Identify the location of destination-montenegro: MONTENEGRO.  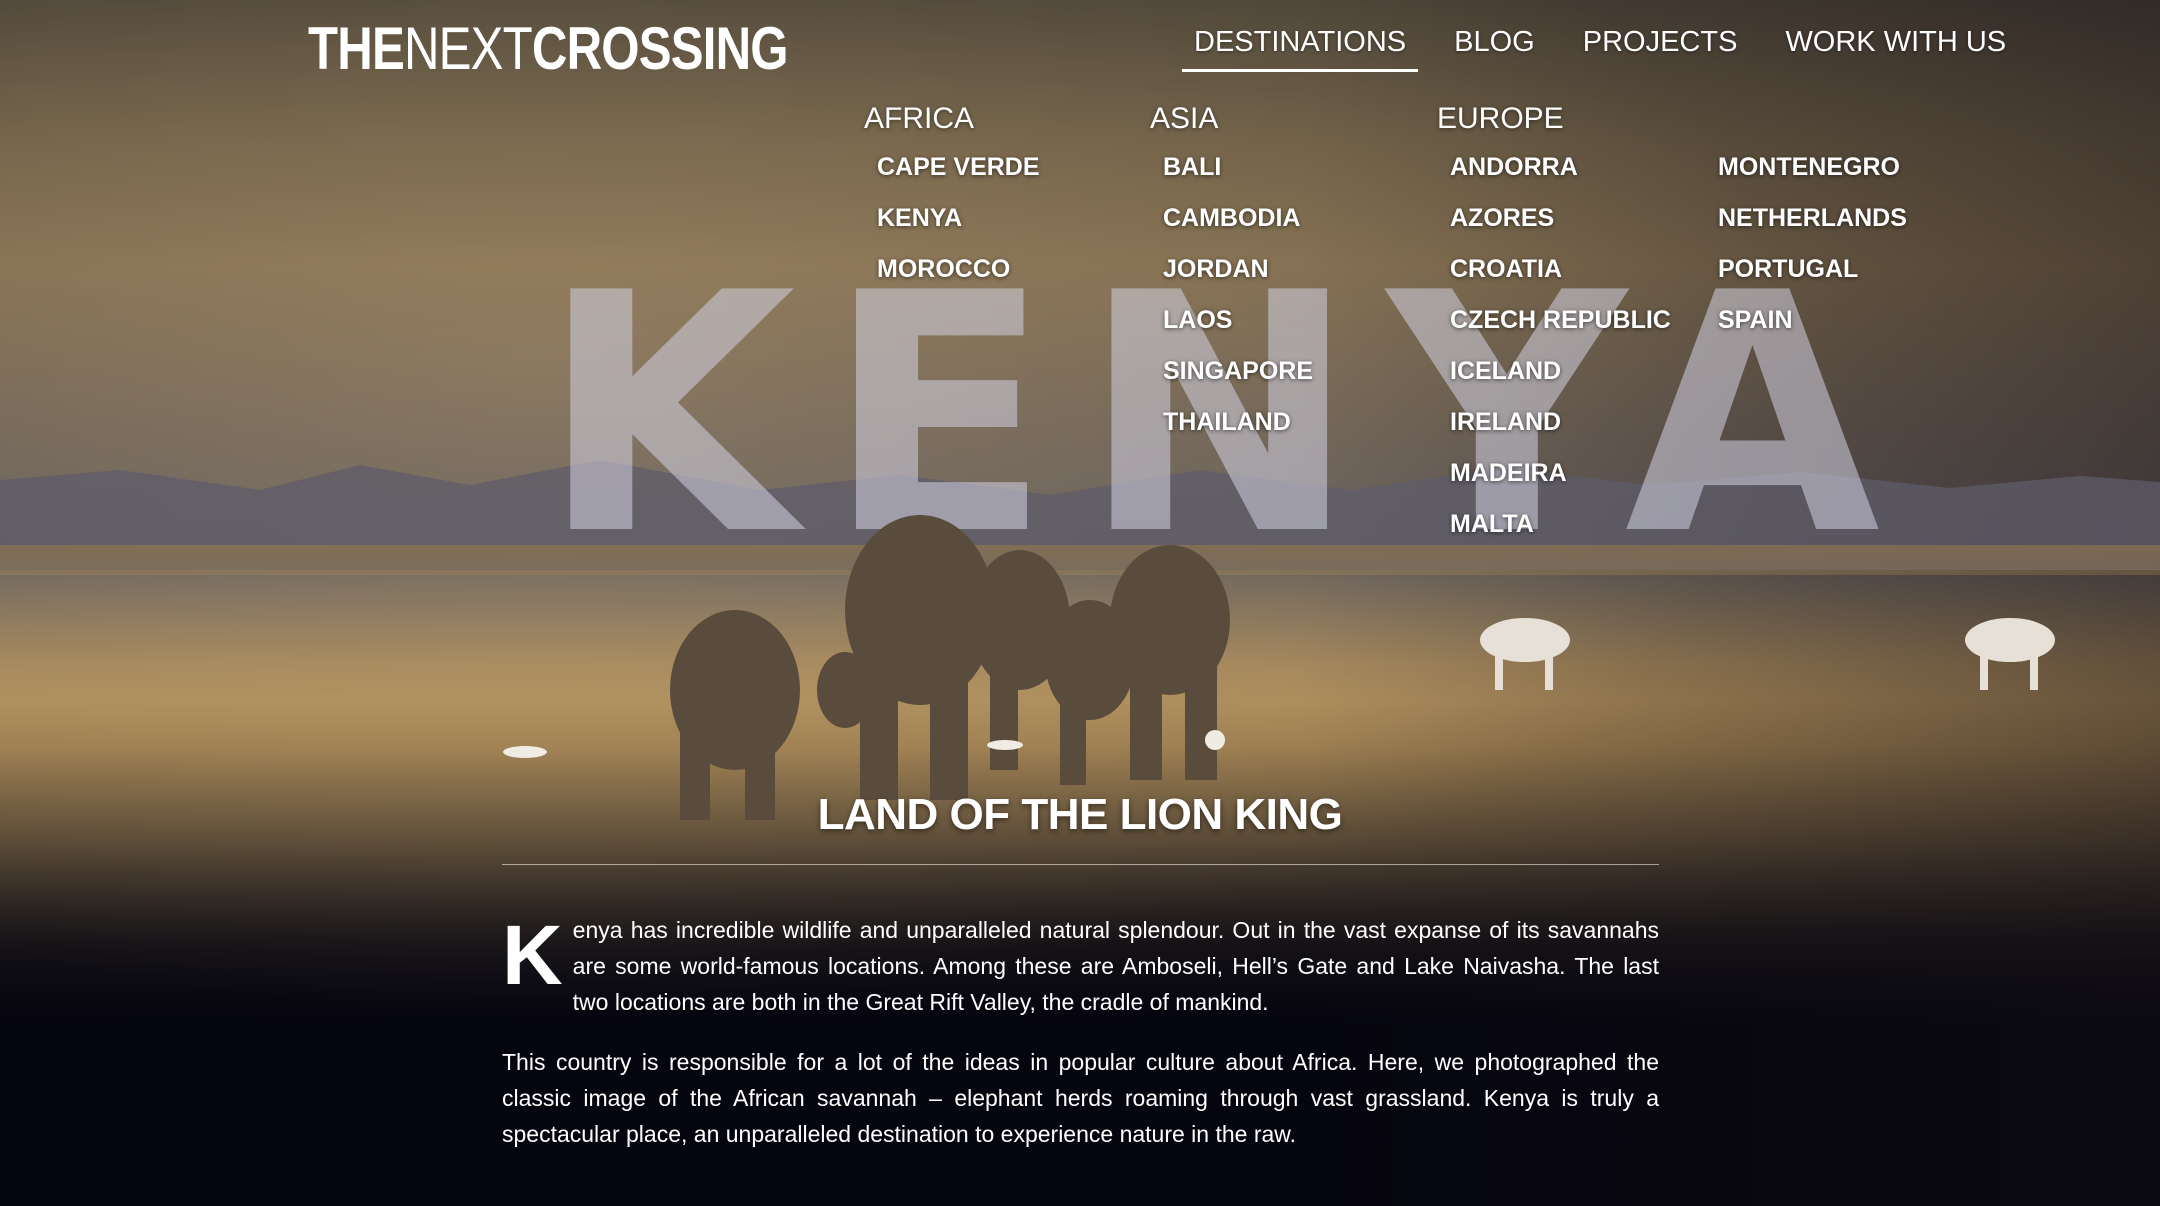
(1812, 177).